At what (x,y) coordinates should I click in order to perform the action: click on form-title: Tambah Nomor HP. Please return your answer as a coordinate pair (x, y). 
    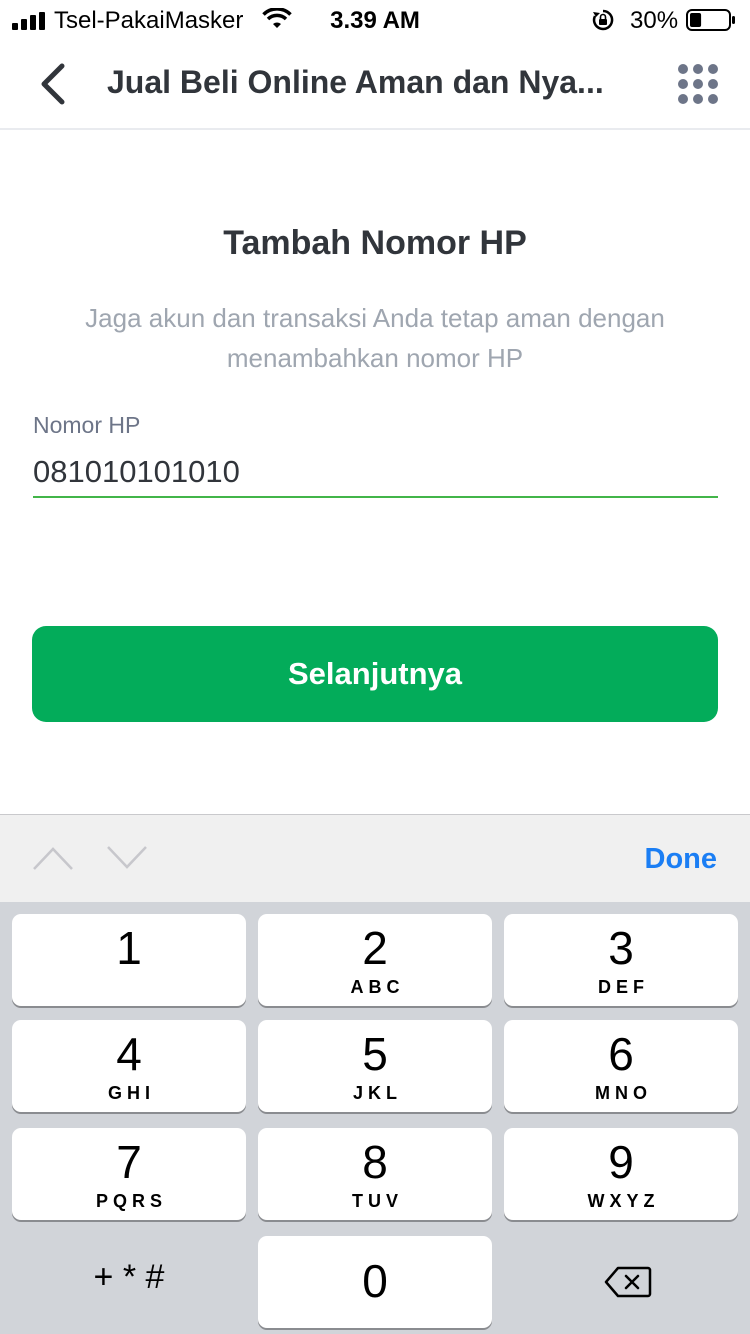
    Looking at the image, I should click on (375, 243).